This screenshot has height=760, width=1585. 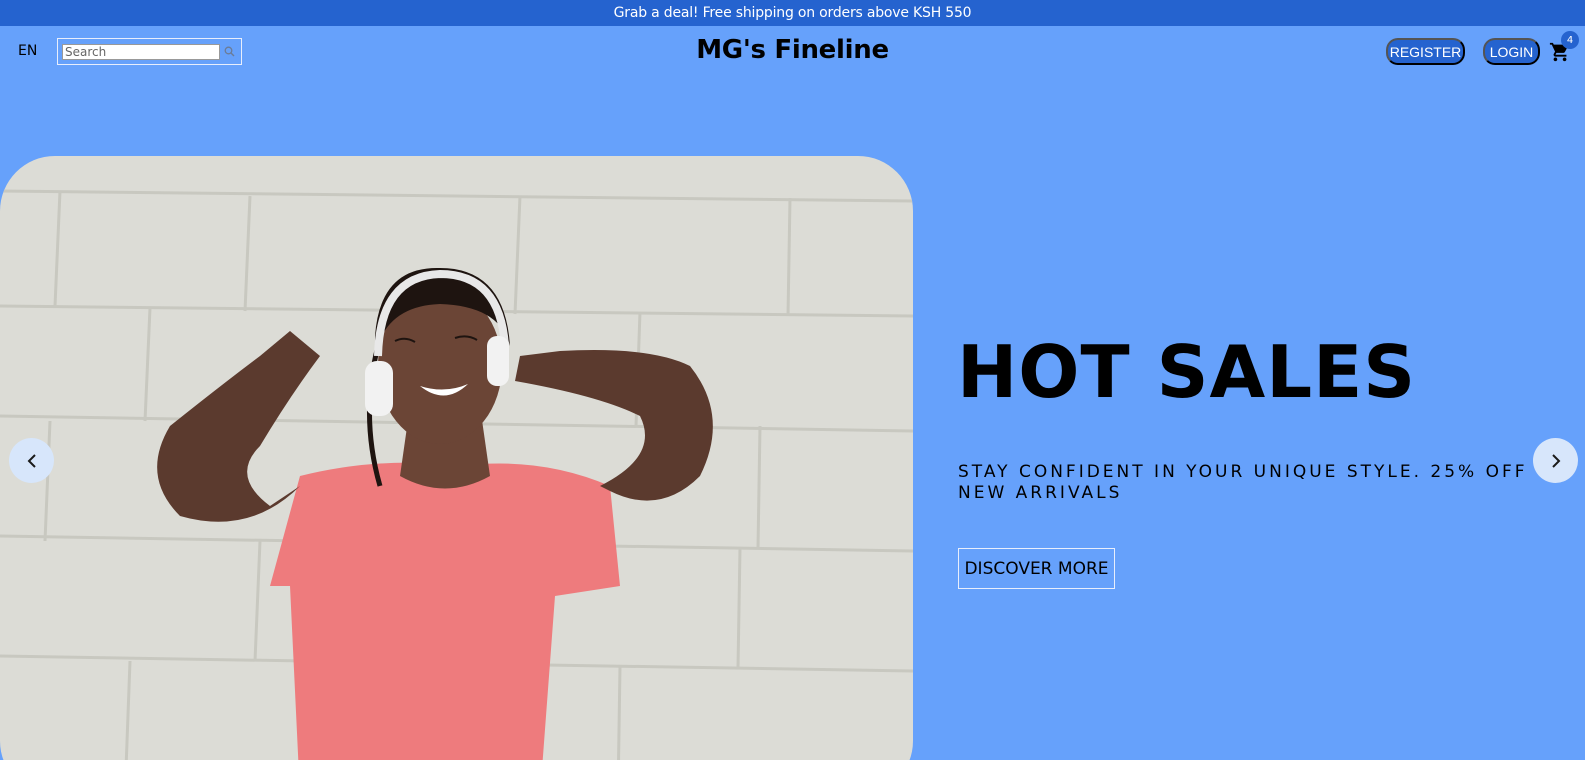 I want to click on arrow-left-icon, so click(x=31, y=460).